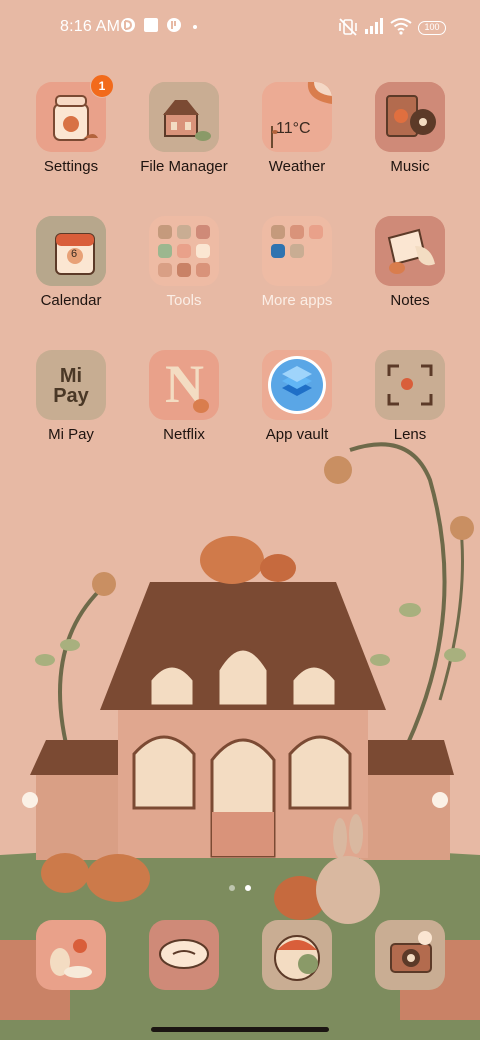  Describe the element at coordinates (410, 251) in the screenshot. I see `notes-icon` at that location.